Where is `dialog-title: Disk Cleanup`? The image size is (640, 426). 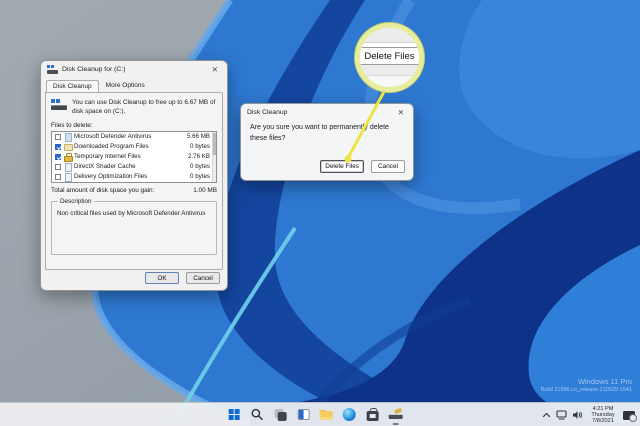
dialog-title: Disk Cleanup is located at coordinates (267, 112).